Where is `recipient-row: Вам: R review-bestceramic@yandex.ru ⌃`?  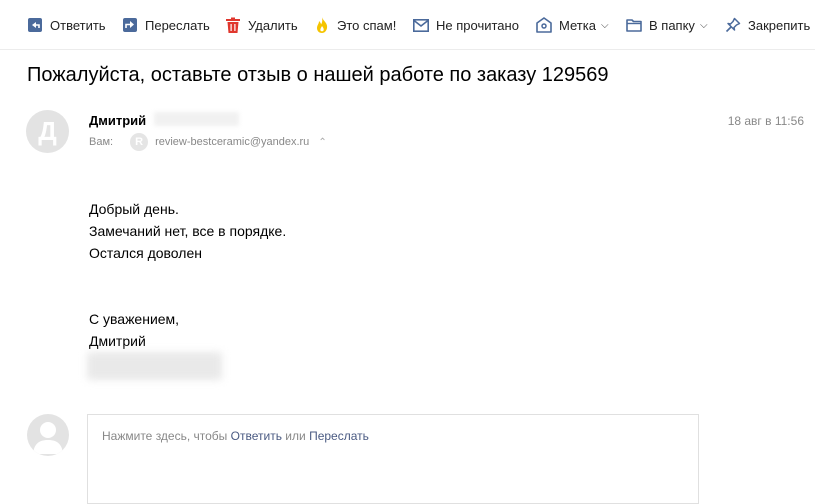 recipient-row: Вам: R review-bestceramic@yandex.ru ⌃ is located at coordinates (208, 142).